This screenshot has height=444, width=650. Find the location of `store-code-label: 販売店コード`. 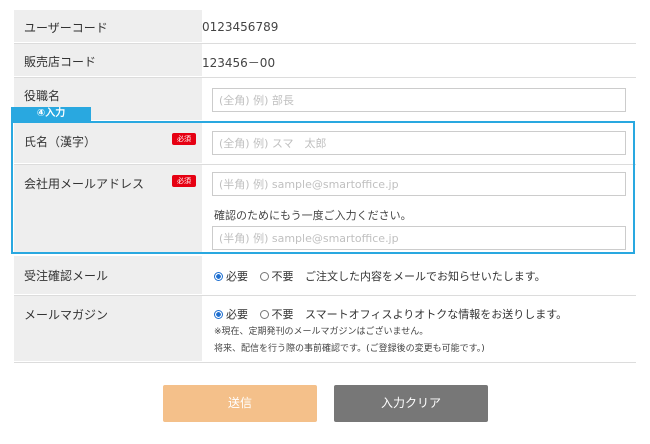

store-code-label: 販売店コード is located at coordinates (60, 62).